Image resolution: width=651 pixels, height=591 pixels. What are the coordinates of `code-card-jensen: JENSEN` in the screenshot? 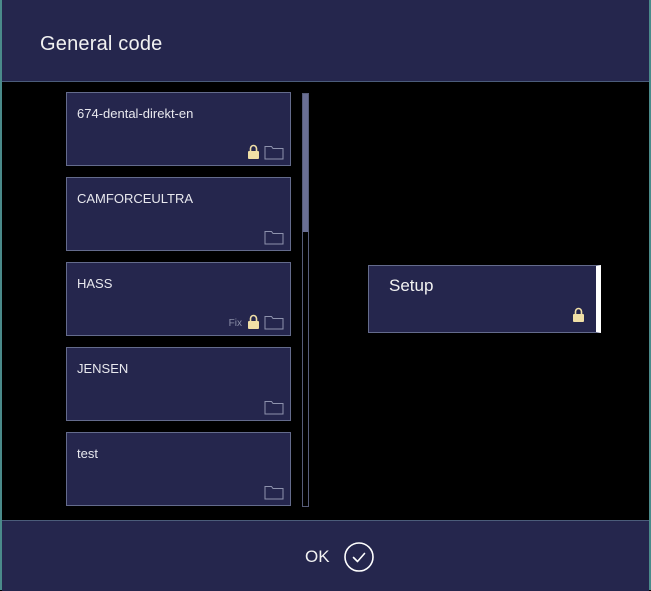 It's located at (178, 384).